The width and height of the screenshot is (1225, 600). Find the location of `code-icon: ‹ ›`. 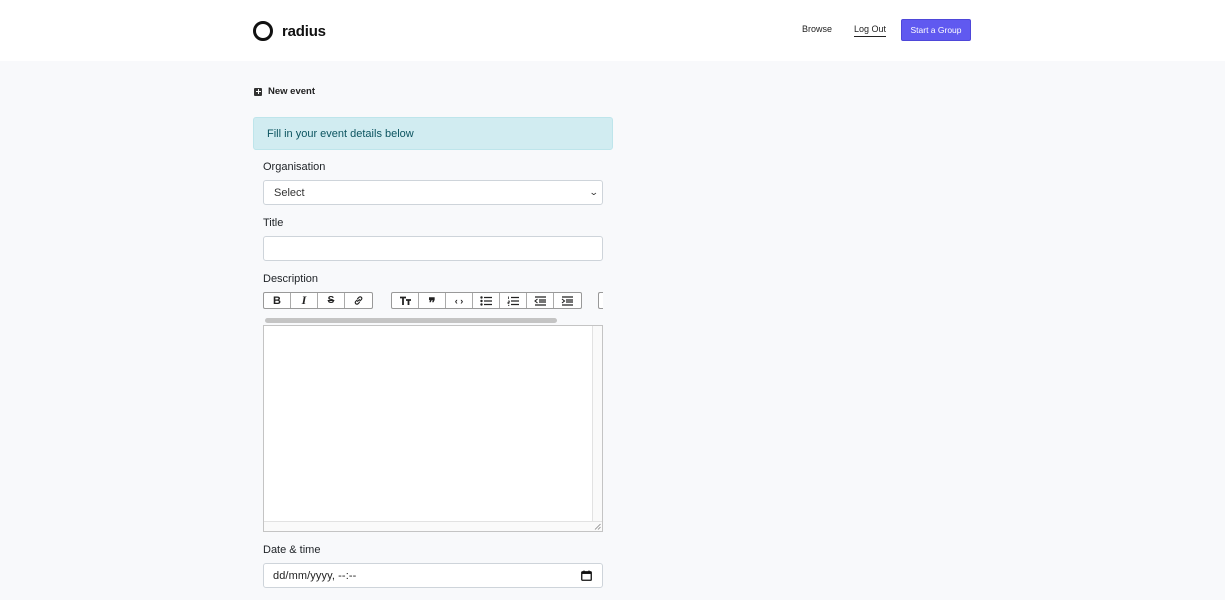

code-icon: ‹ › is located at coordinates (459, 300).